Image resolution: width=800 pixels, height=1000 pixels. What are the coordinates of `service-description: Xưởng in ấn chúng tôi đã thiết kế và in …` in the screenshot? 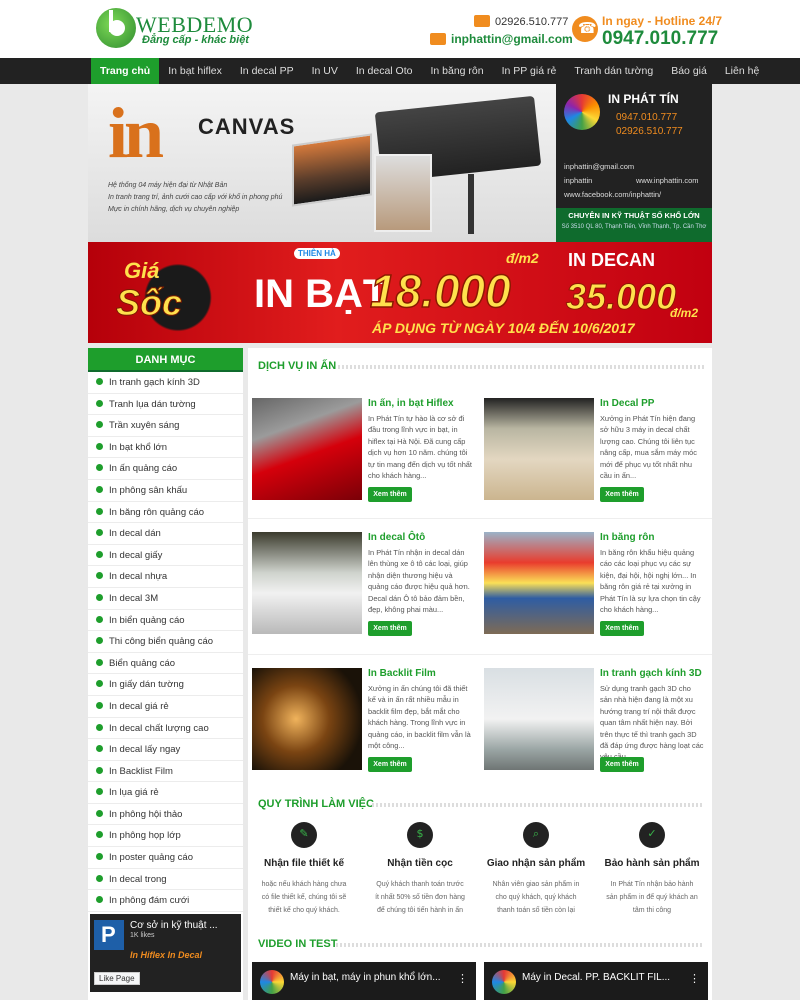 It's located at (419, 717).